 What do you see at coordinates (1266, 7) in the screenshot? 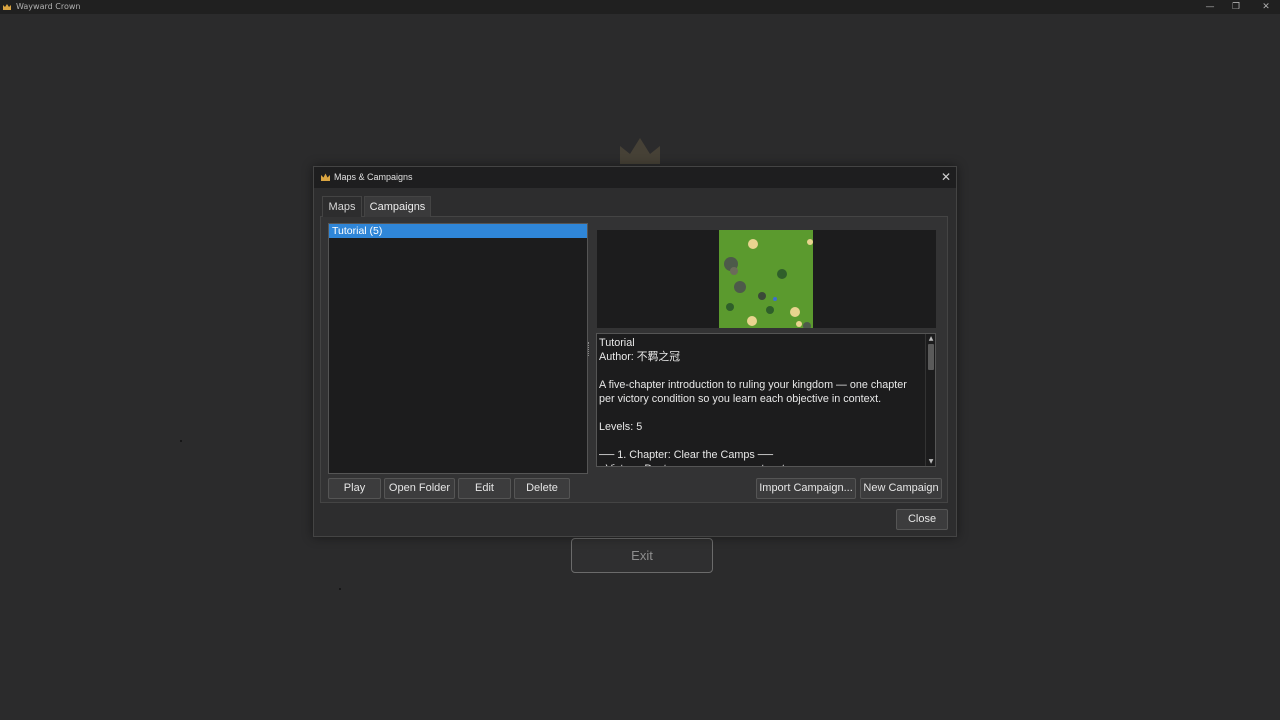
I see `window-close-button: ✕` at bounding box center [1266, 7].